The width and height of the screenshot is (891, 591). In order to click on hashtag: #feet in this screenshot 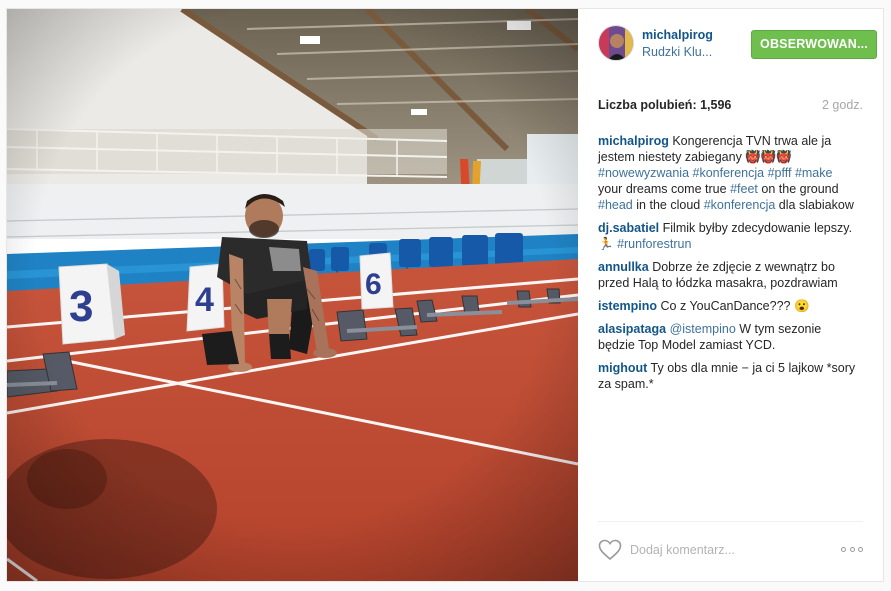, I will do `click(744, 189)`.